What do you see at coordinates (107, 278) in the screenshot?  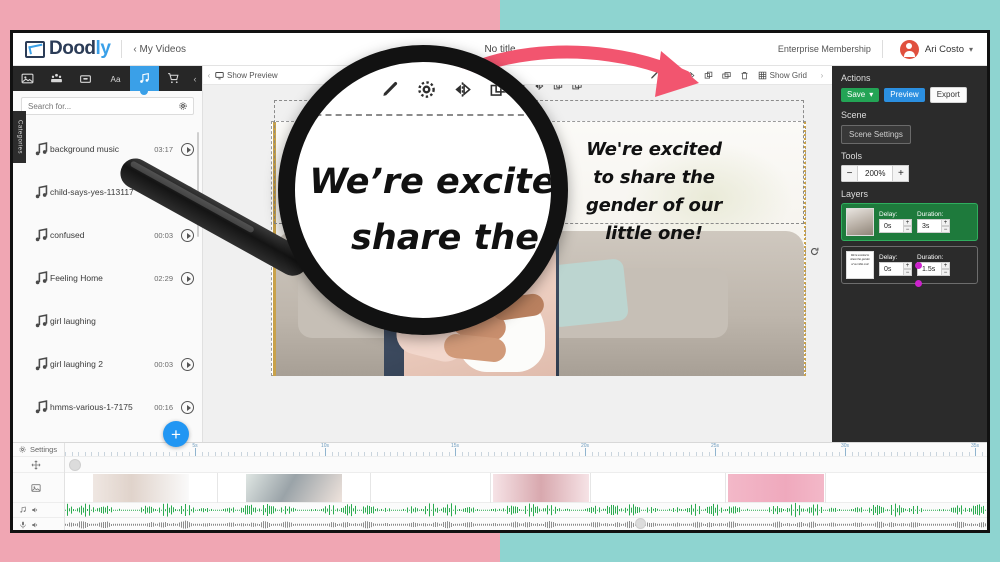 I see `list-item: Feeling Home 02:29` at bounding box center [107, 278].